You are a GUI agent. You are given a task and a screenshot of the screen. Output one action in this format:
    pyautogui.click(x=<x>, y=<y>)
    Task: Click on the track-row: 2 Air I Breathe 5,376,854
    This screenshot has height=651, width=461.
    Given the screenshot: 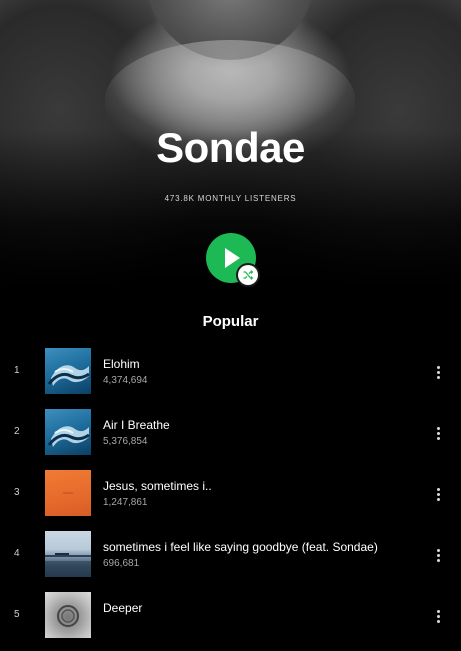 What is the action you would take?
    pyautogui.click(x=230, y=437)
    